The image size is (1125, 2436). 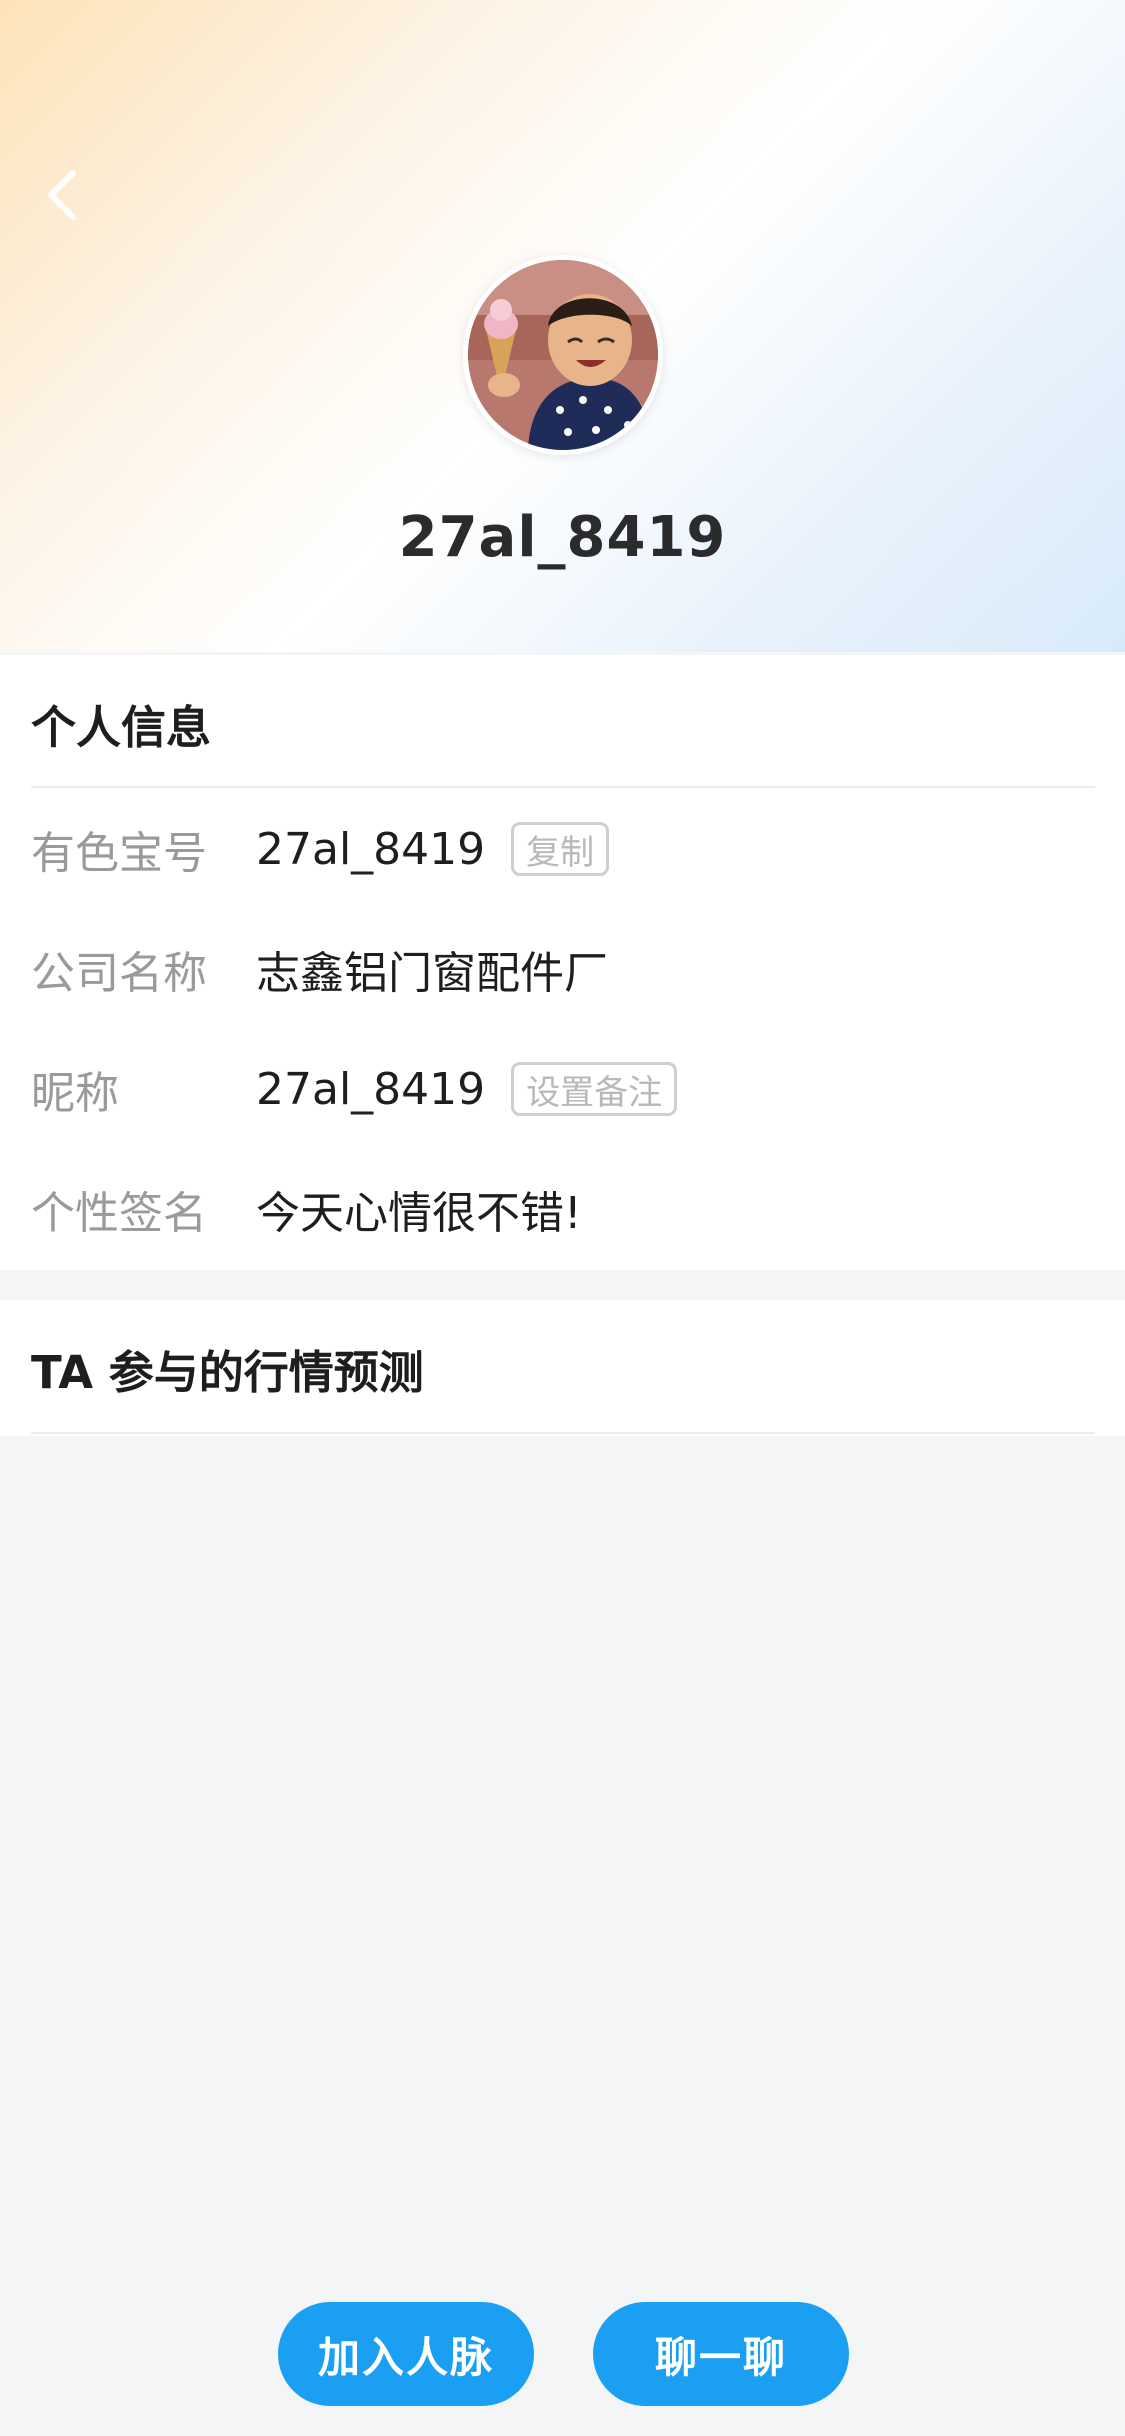 What do you see at coordinates (594, 1089) in the screenshot?
I see `set-remark-button: 设置备注` at bounding box center [594, 1089].